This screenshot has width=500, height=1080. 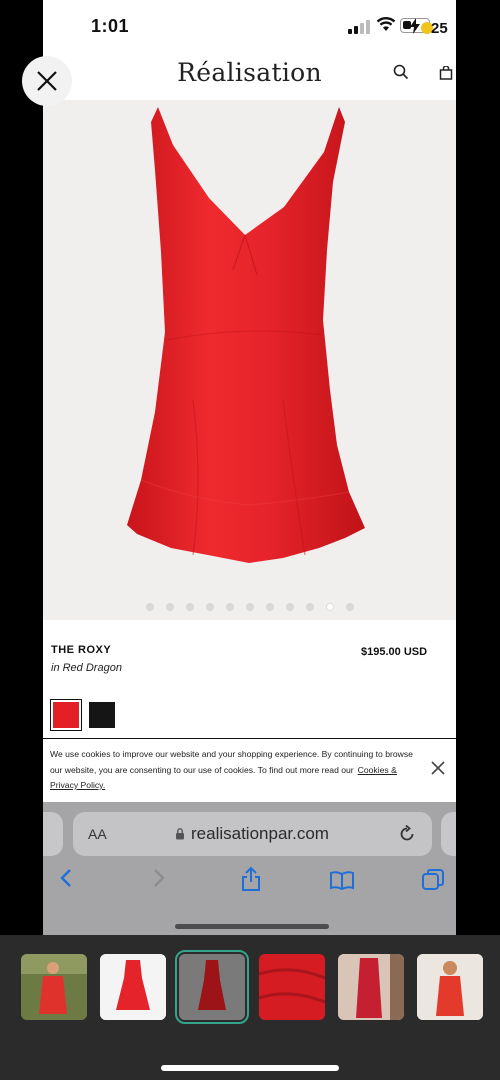 I want to click on product-name: THE ROXY, so click(x=81, y=650).